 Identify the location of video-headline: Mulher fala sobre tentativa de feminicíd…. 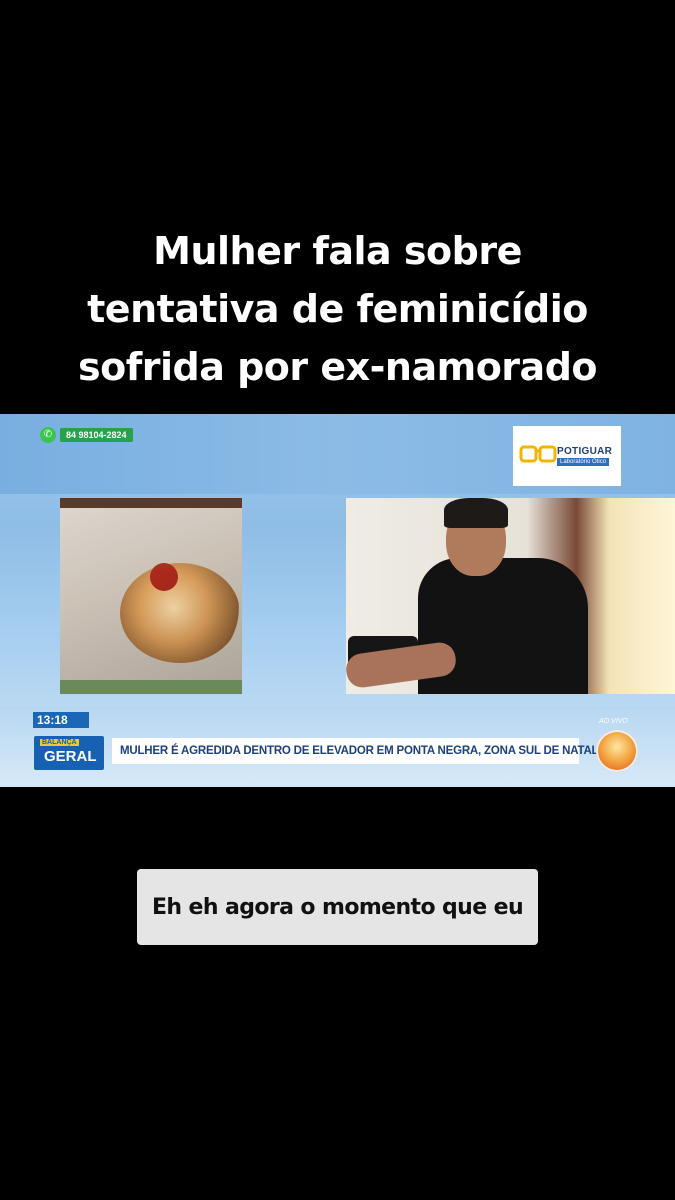
(337, 309).